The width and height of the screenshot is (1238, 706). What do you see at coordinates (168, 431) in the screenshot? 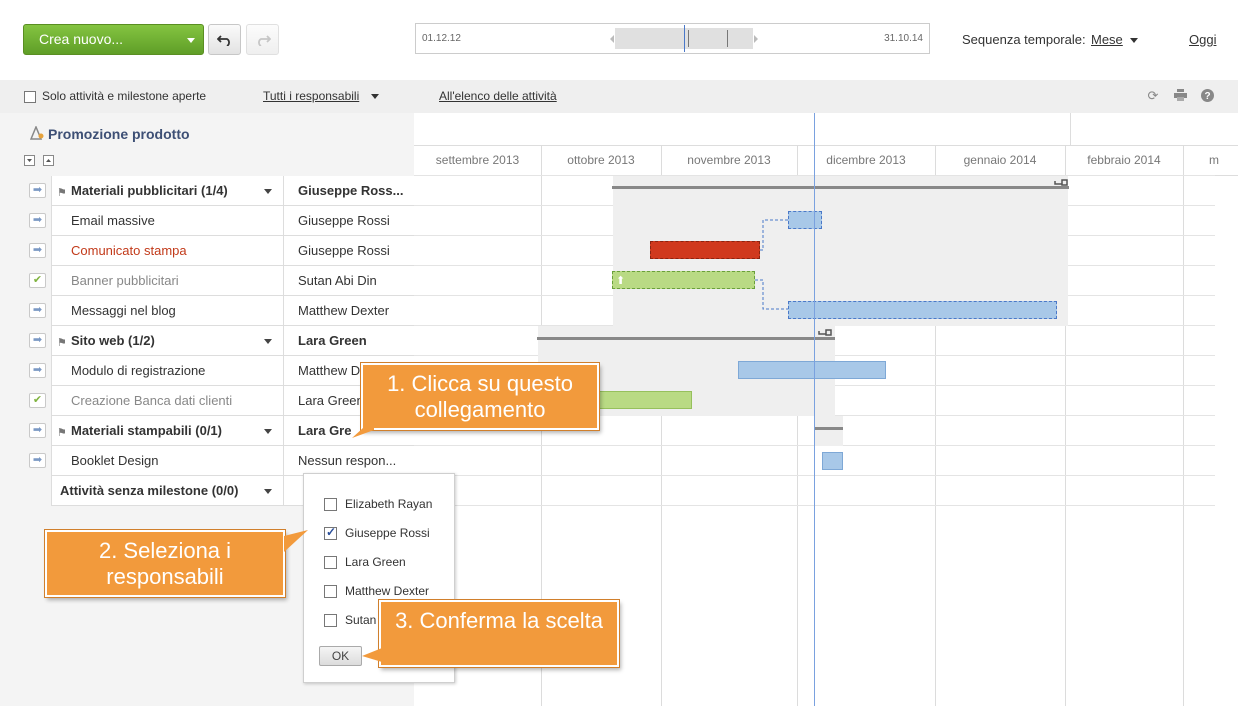
I see `task-name: Materiali stampabili (0/1)` at bounding box center [168, 431].